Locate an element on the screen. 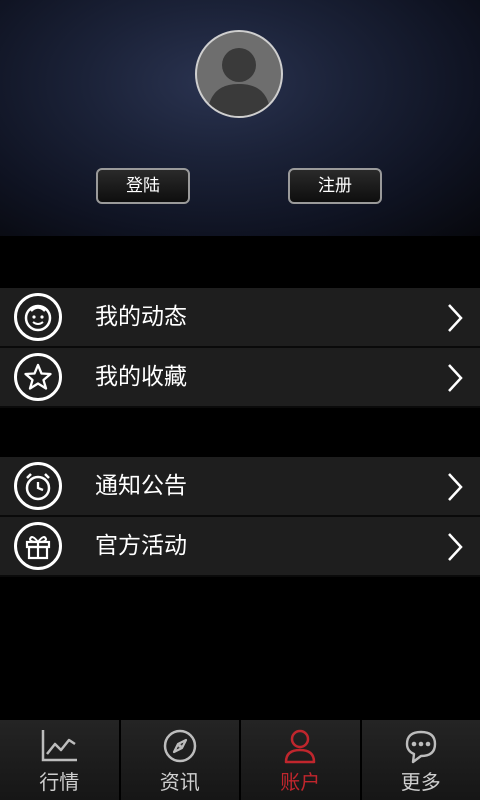 The image size is (480, 800). menu-item-my-favorites: 我的收藏 is located at coordinates (240, 378).